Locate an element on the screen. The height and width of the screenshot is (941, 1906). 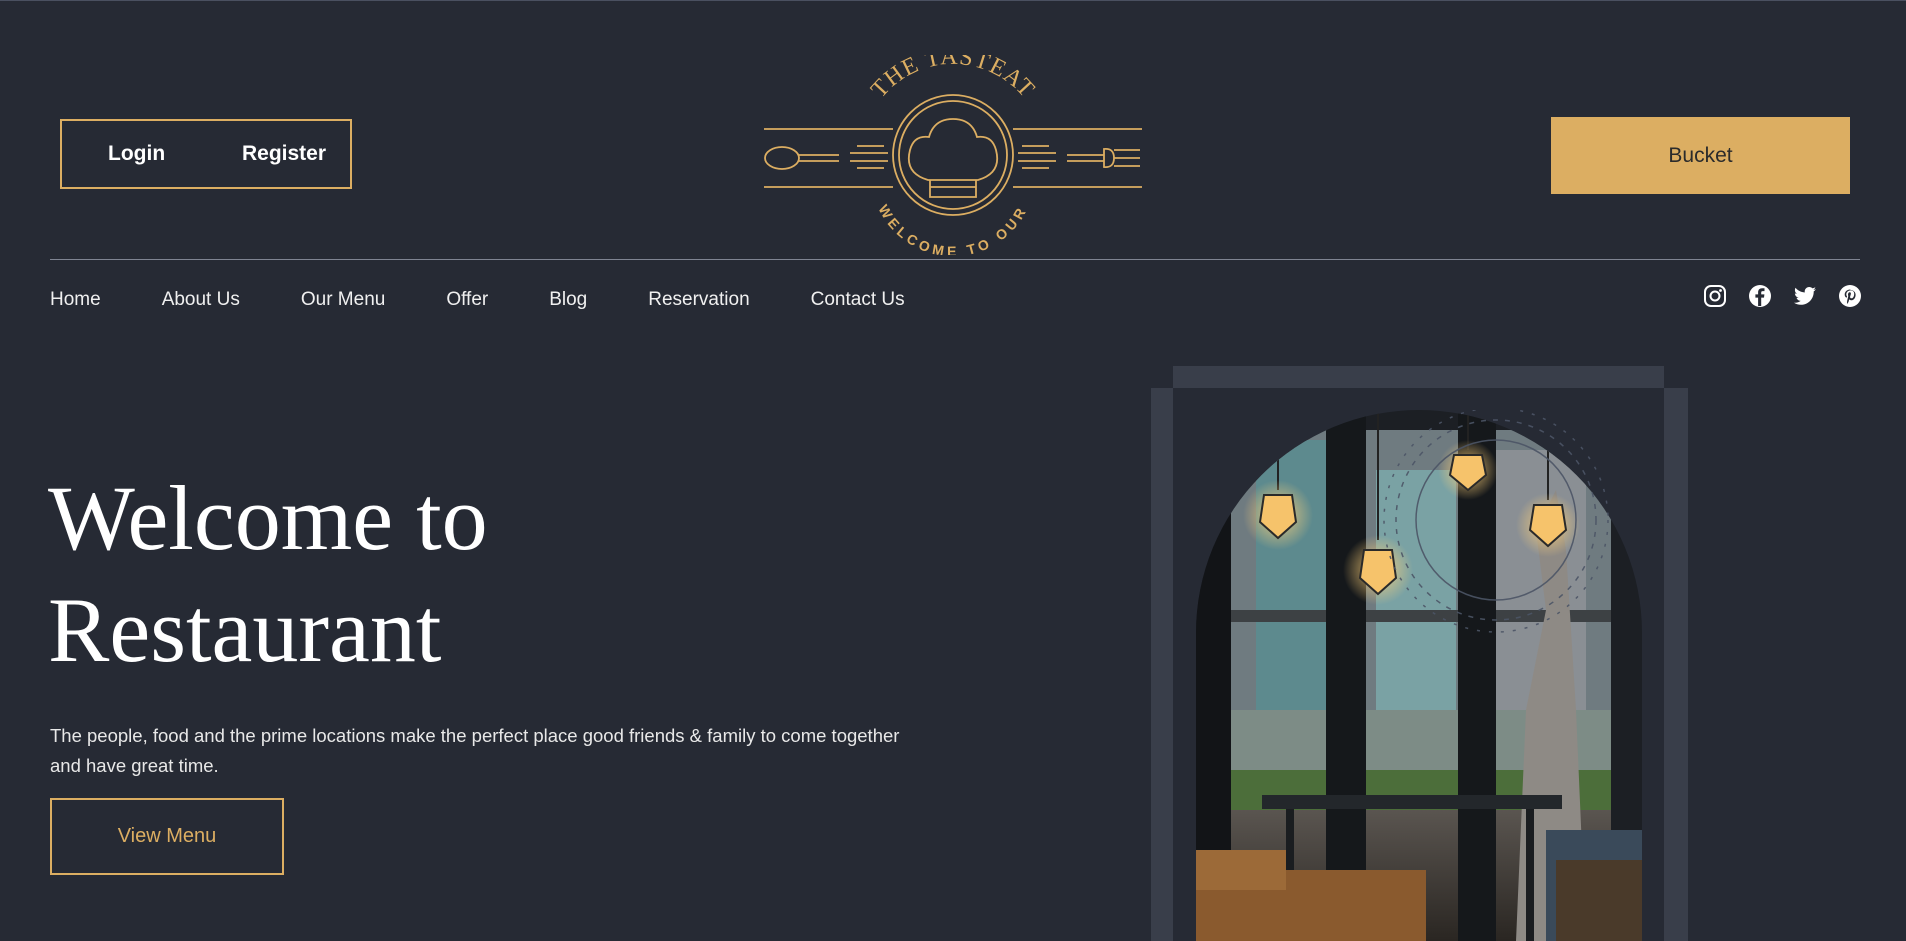
nav-item-offer: Offer is located at coordinates (467, 301).